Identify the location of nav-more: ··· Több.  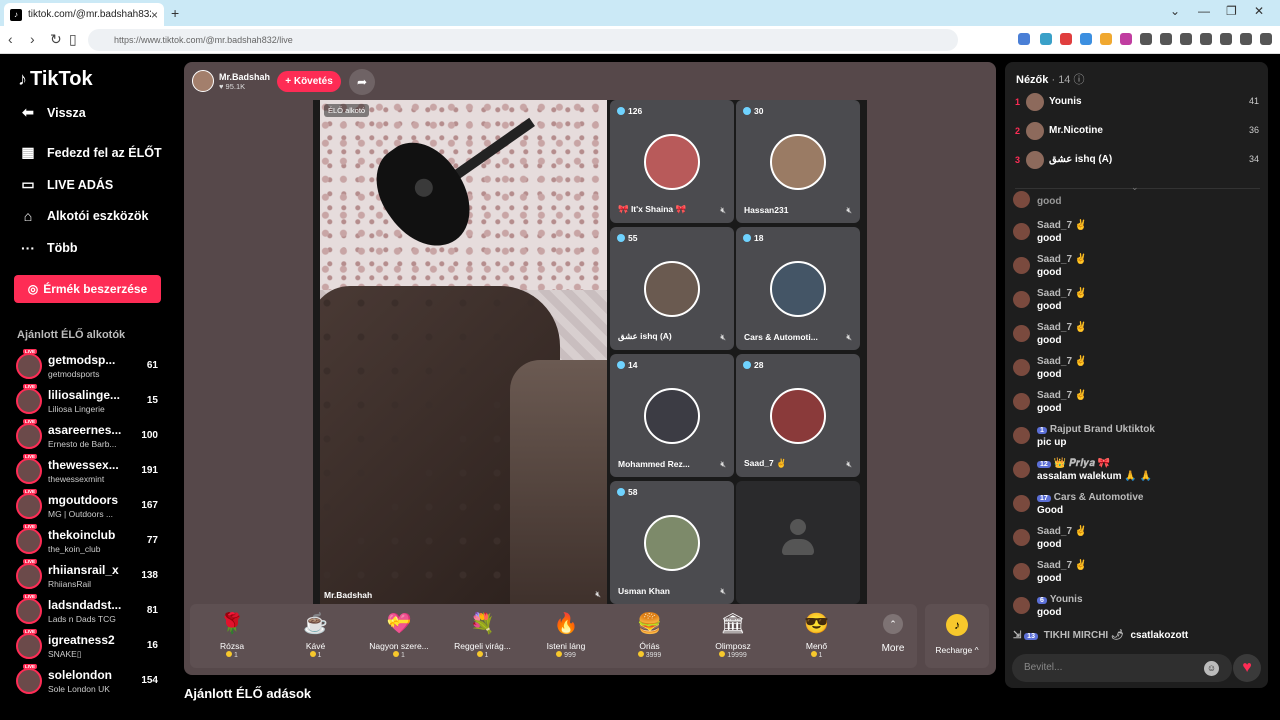
(48, 248).